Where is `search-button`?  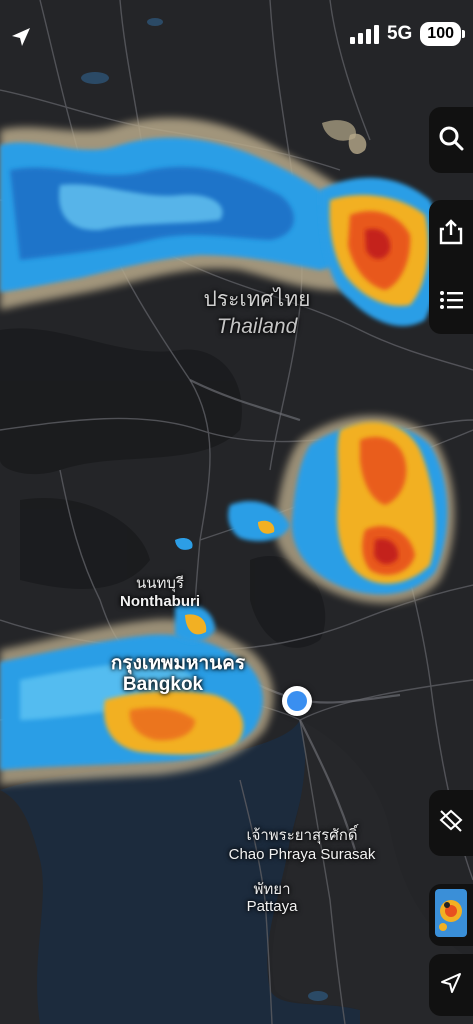 search-button is located at coordinates (451, 140).